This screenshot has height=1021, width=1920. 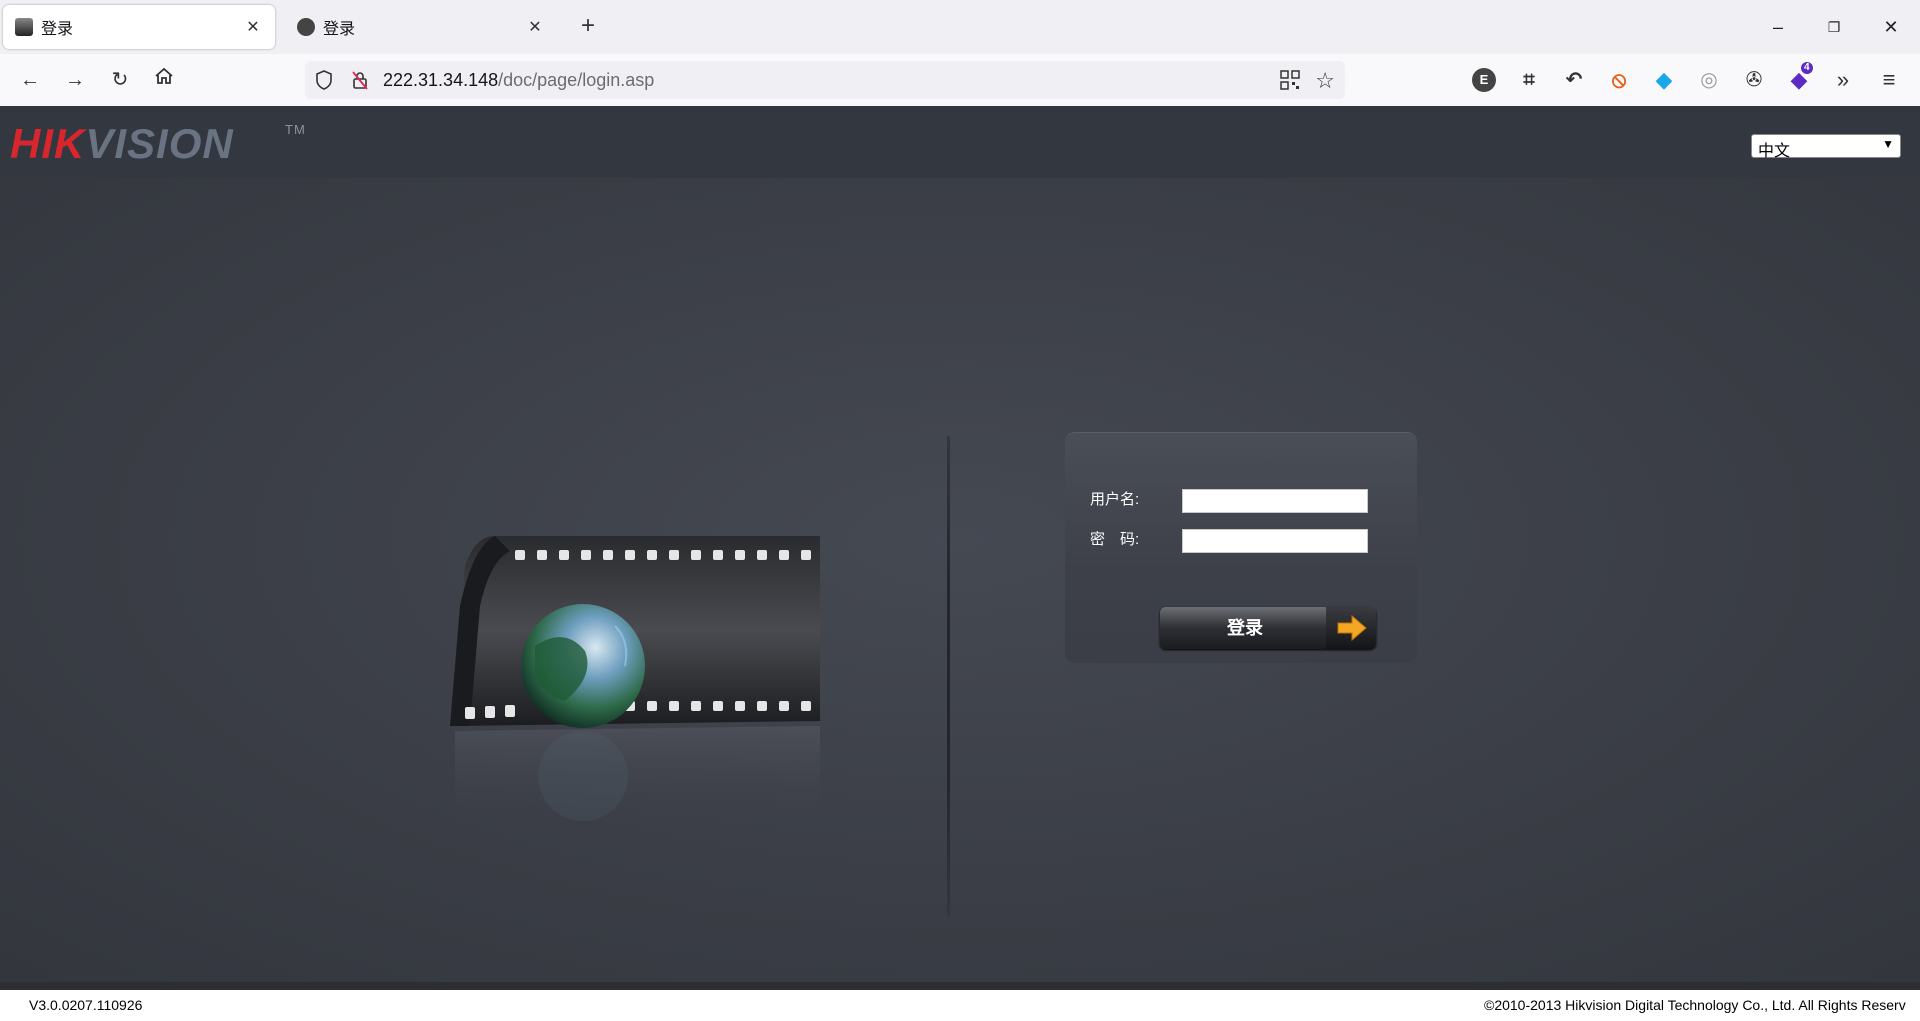 I want to click on new-tab-plus-icon: +, so click(x=588, y=27).